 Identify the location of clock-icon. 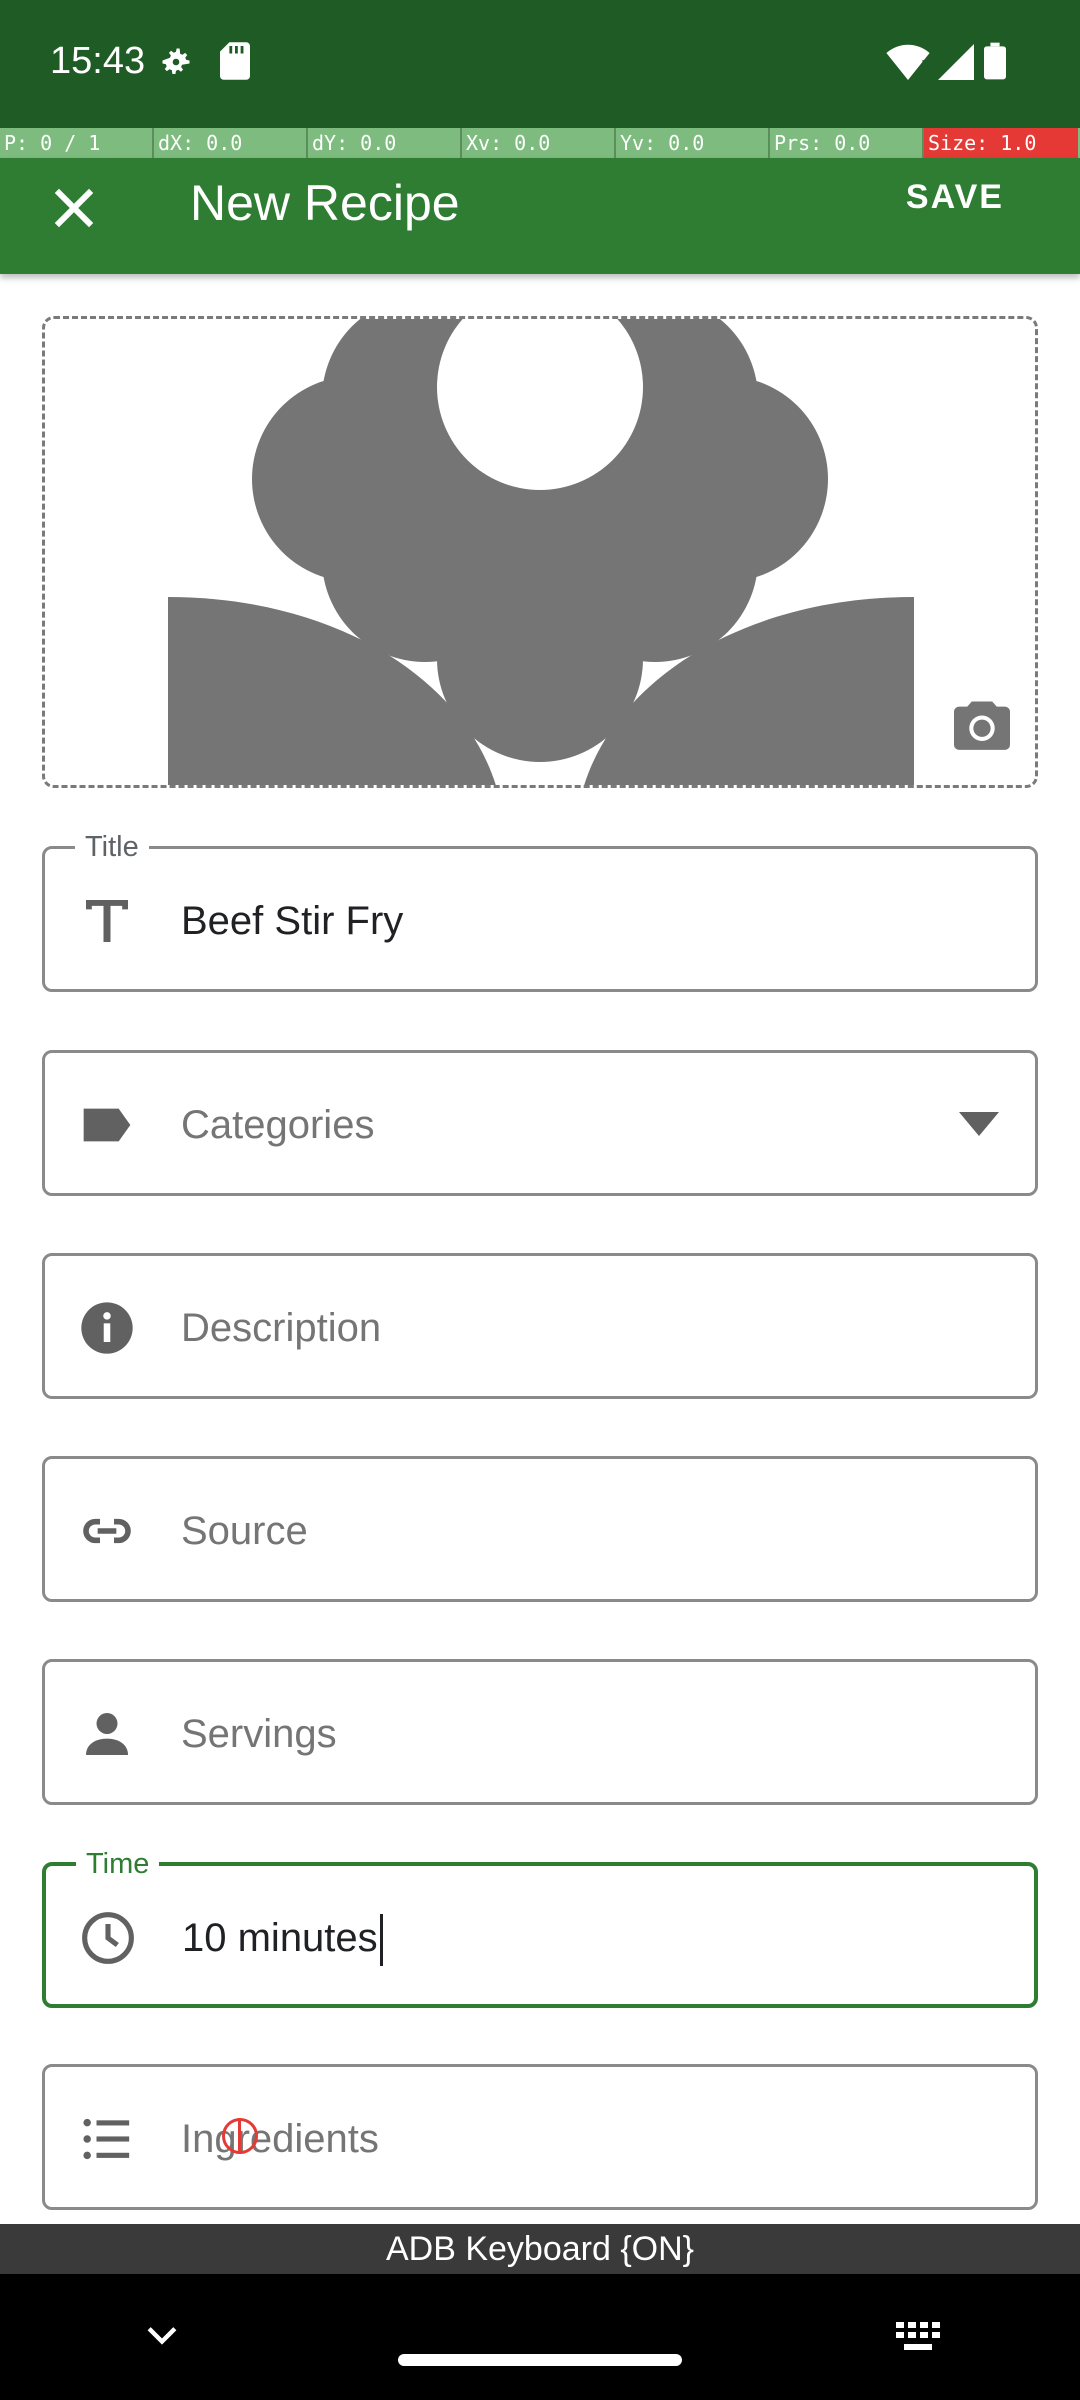
(108, 1938).